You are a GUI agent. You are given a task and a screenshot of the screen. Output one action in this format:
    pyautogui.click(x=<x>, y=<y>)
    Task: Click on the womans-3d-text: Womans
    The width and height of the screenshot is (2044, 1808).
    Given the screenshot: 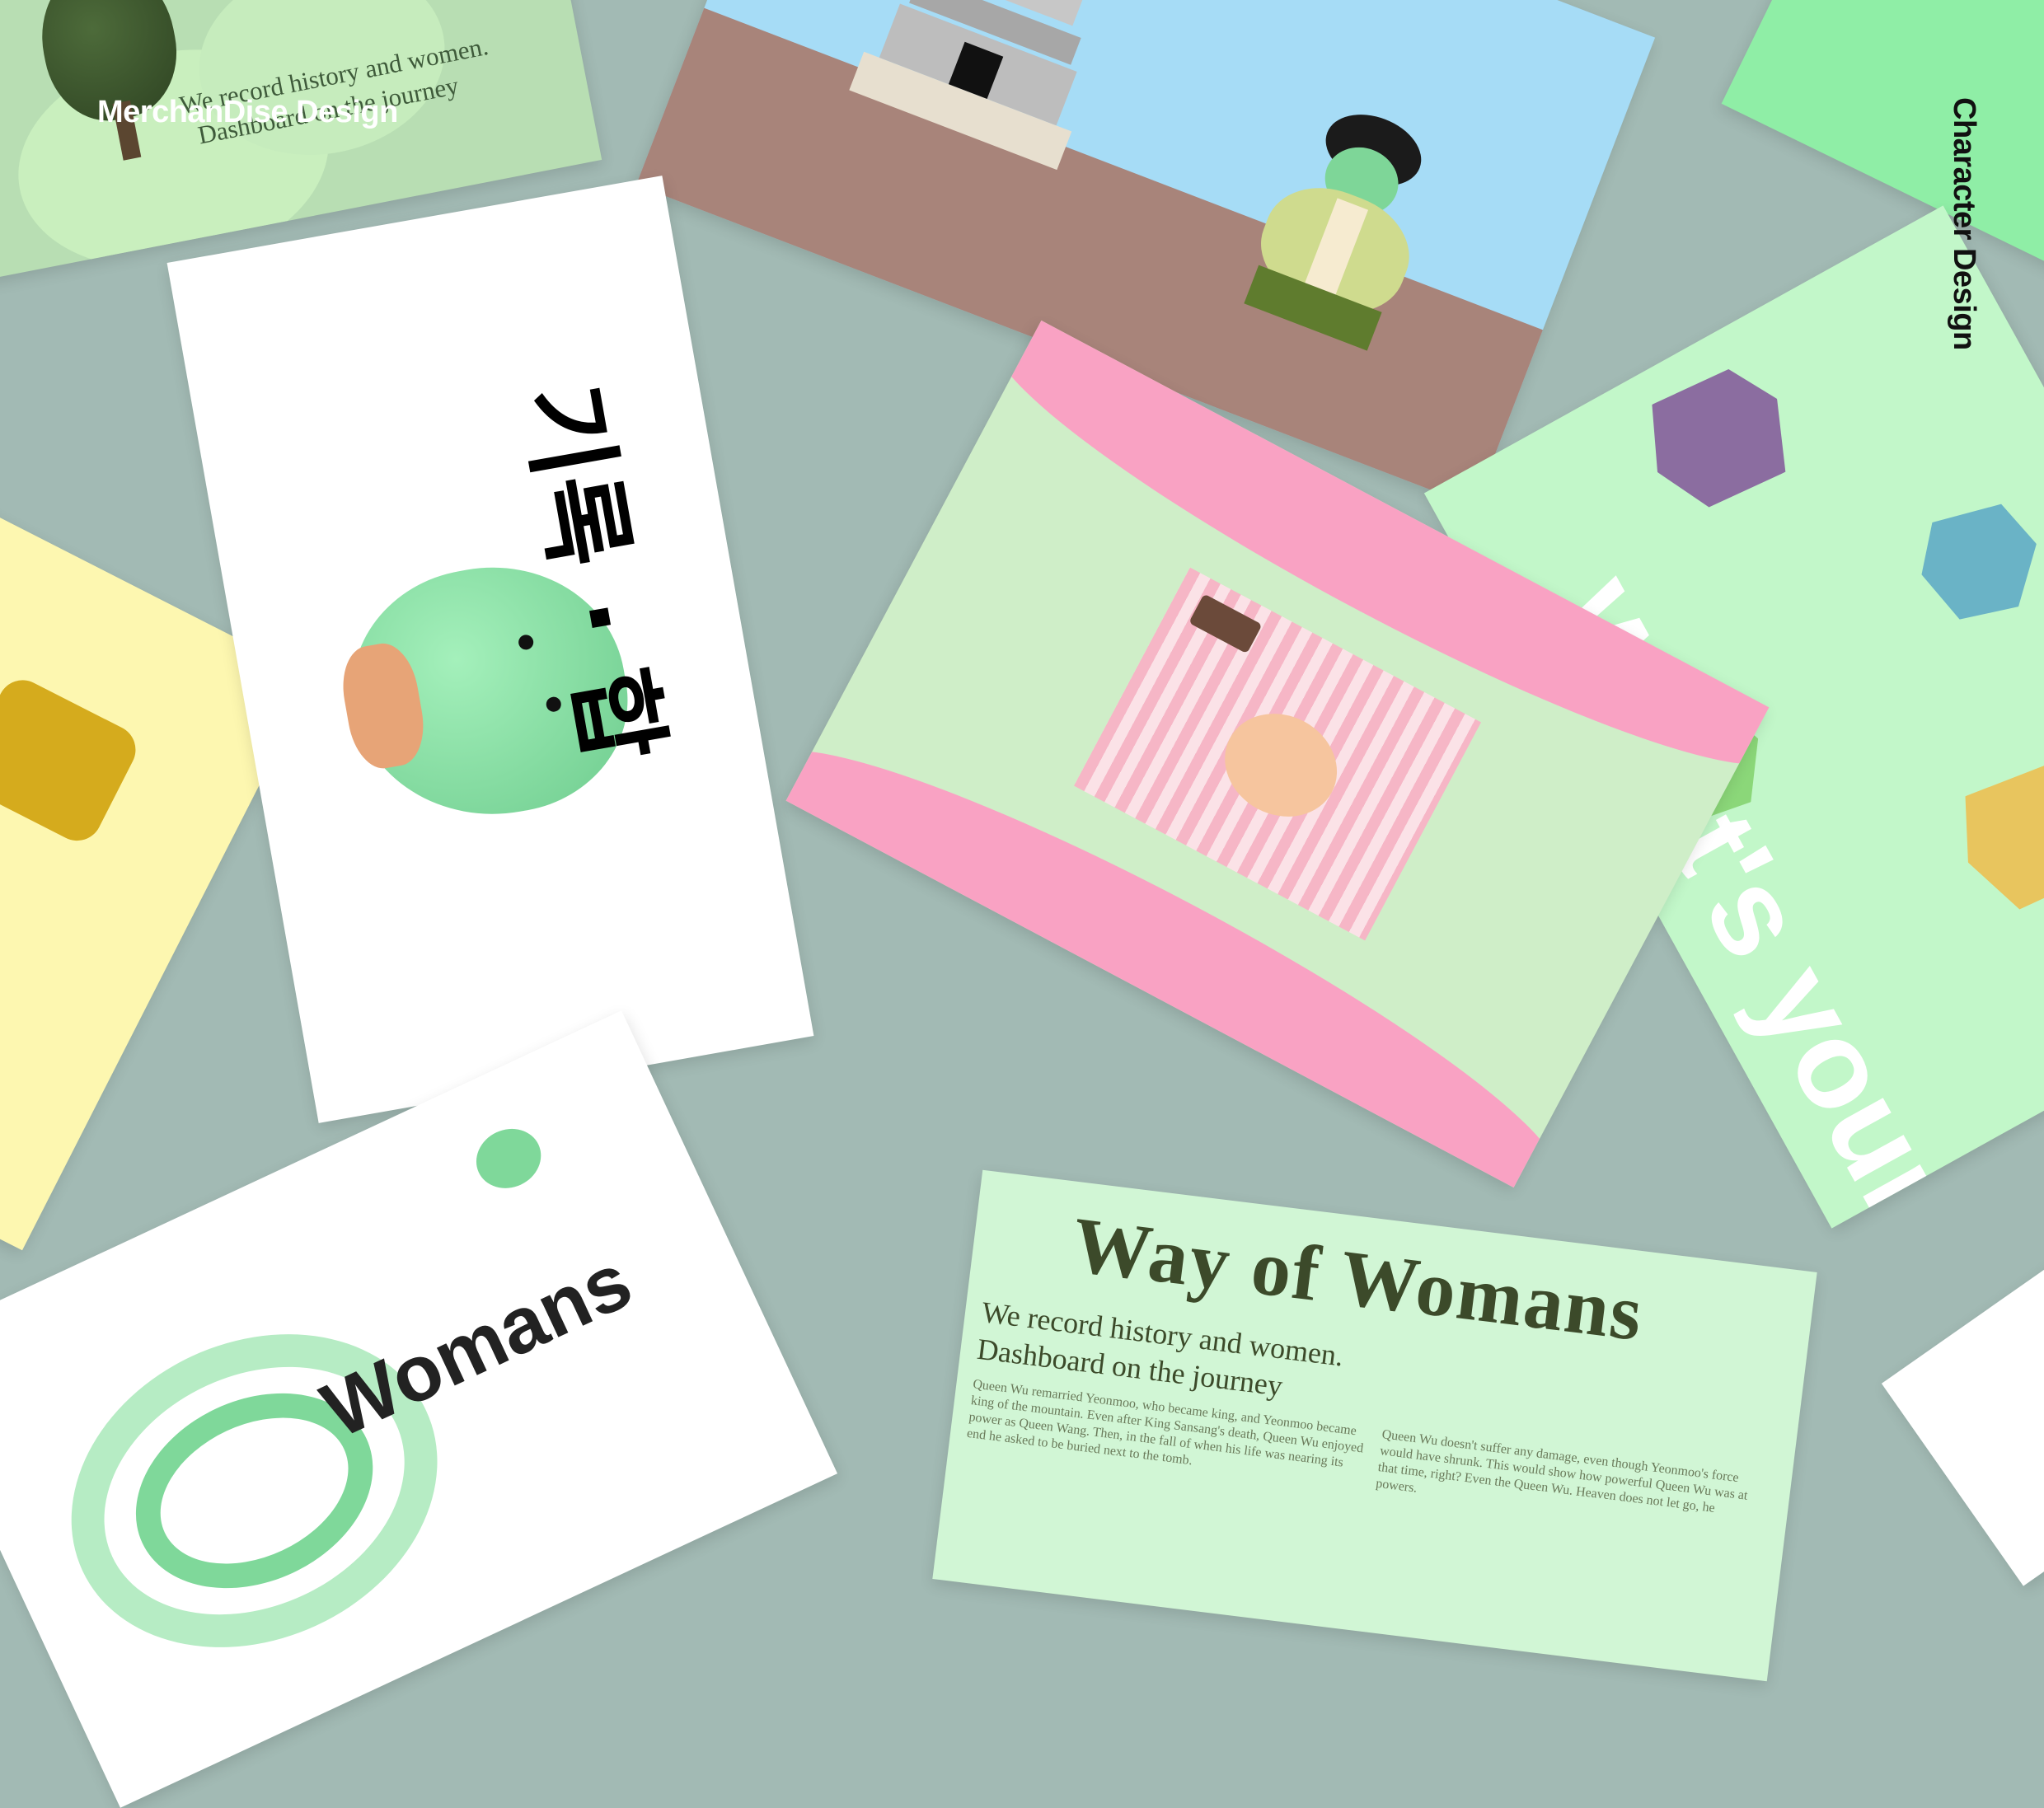 What is the action you would take?
    pyautogui.click(x=477, y=1345)
    